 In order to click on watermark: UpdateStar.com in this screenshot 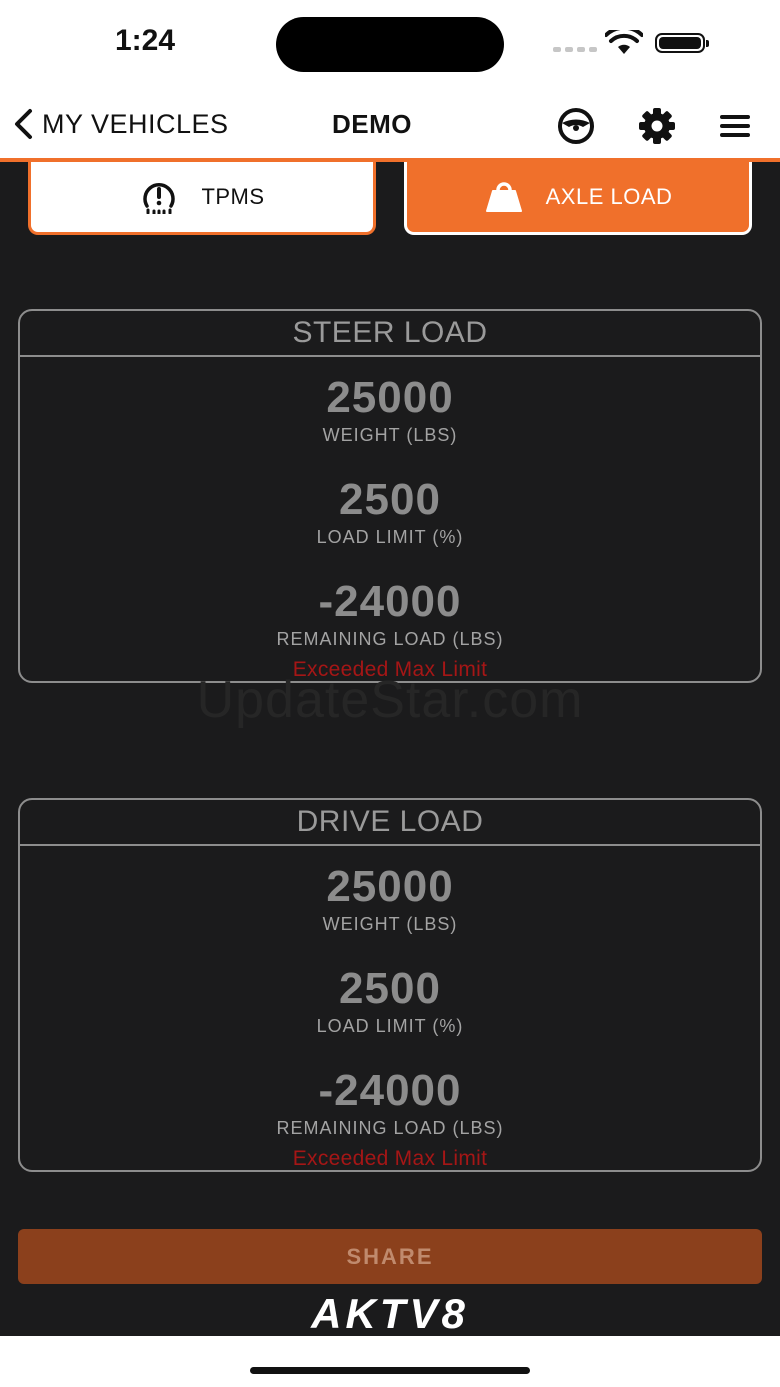, I will do `click(390, 700)`.